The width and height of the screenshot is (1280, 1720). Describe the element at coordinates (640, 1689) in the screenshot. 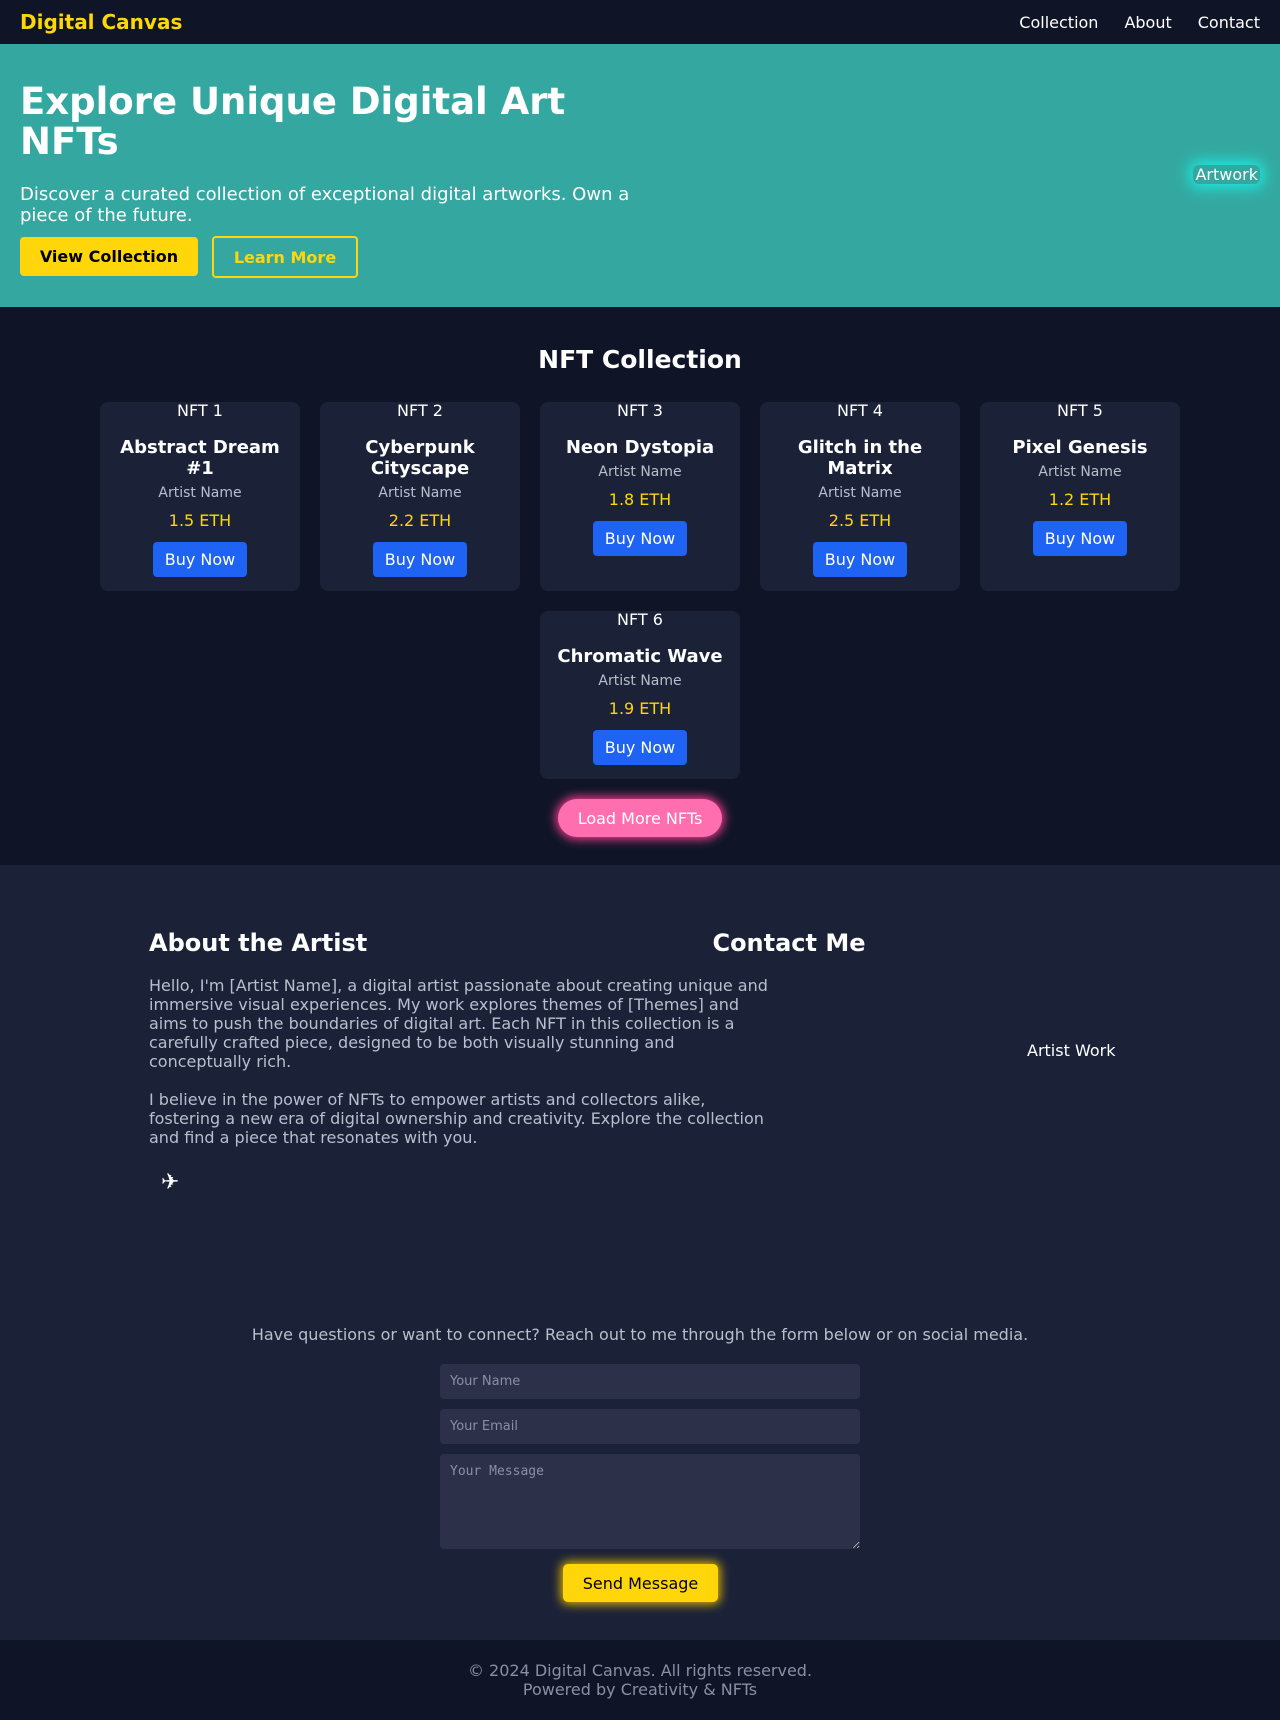

I see `footer-tagline: Powered by Creativity & NFTs` at that location.